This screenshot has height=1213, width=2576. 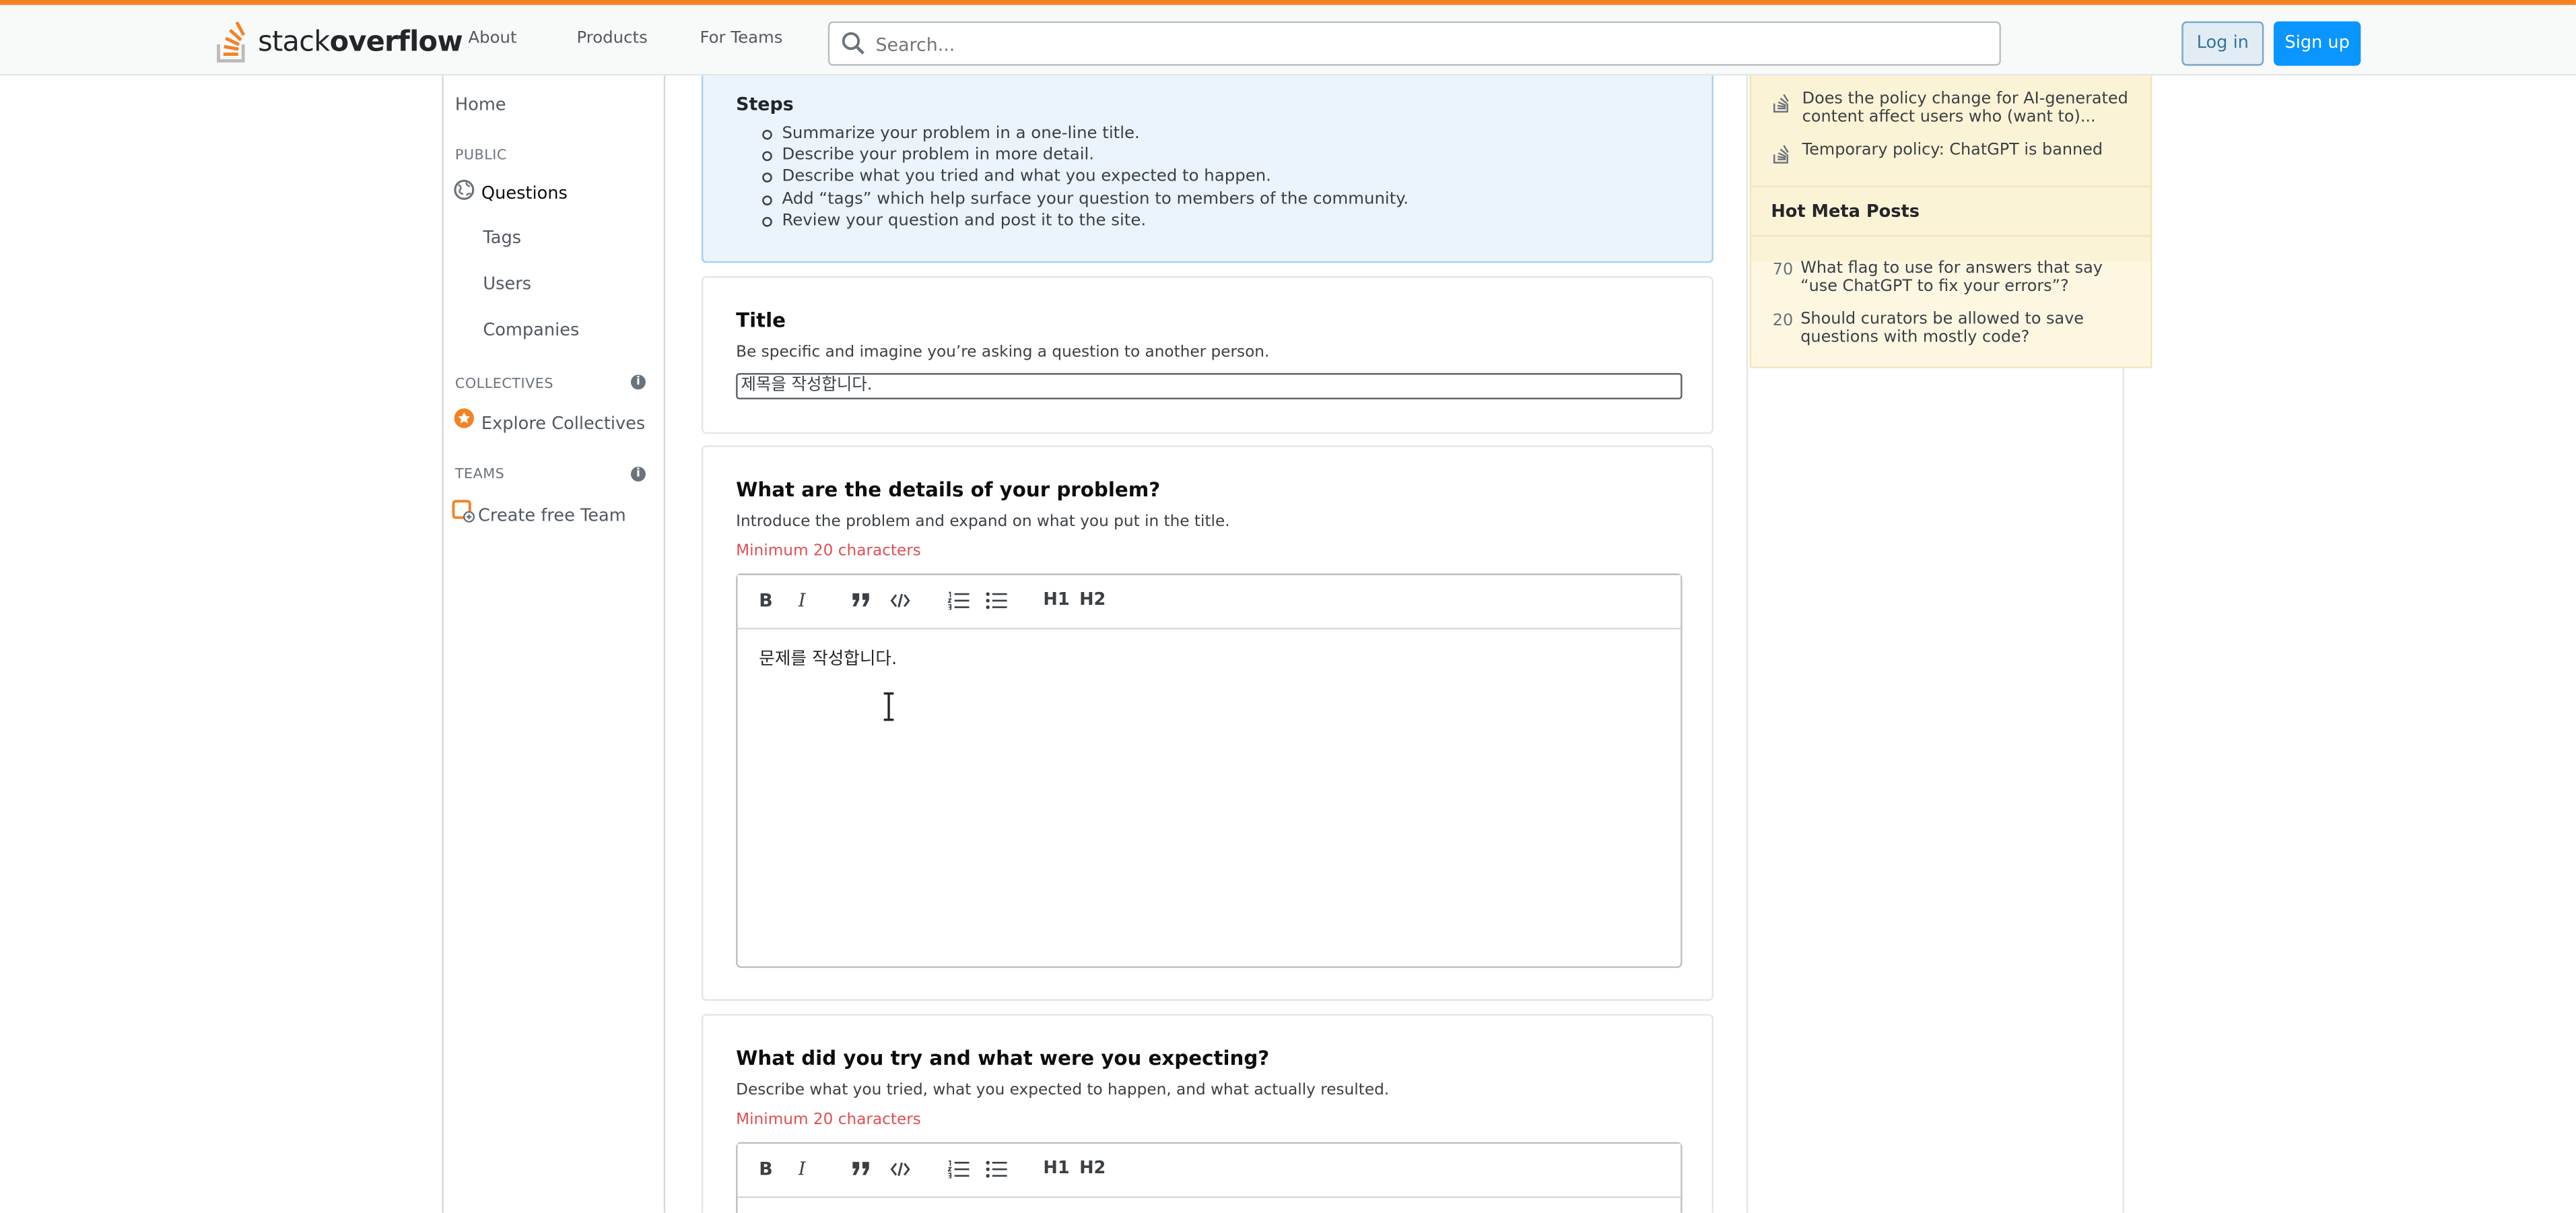 What do you see at coordinates (360, 42) in the screenshot?
I see `logo-text: stackoverflow` at bounding box center [360, 42].